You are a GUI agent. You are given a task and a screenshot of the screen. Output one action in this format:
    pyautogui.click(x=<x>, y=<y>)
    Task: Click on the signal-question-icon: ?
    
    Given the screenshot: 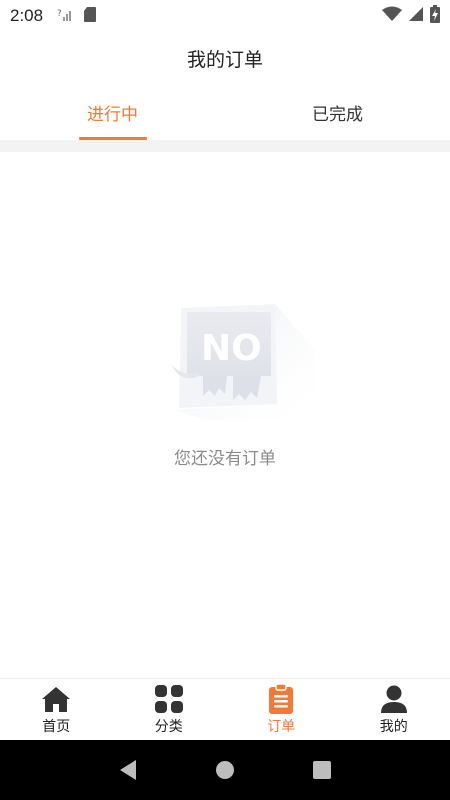 What is the action you would take?
    pyautogui.click(x=65, y=16)
    